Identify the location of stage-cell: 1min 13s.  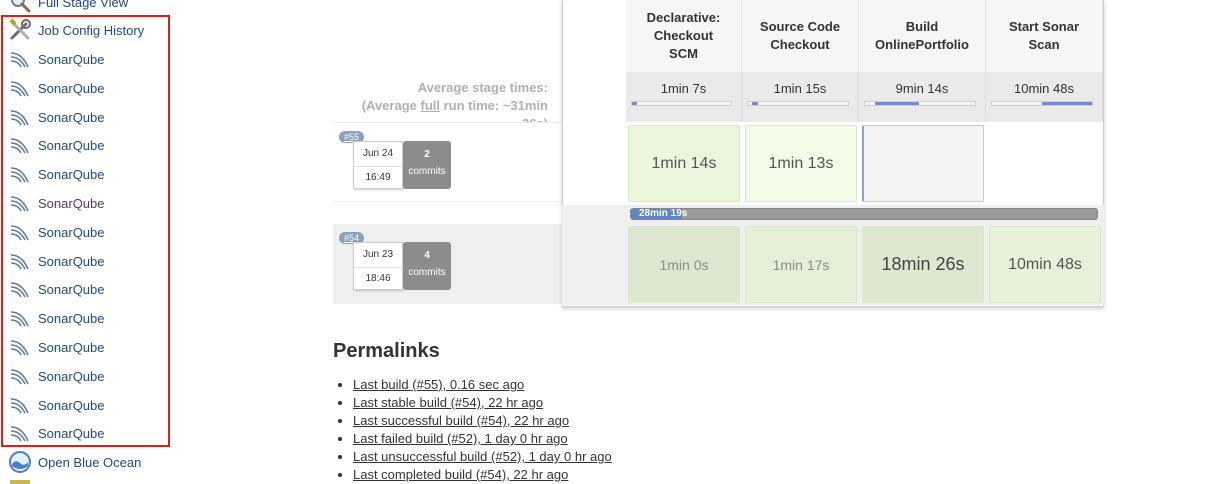
(801, 163).